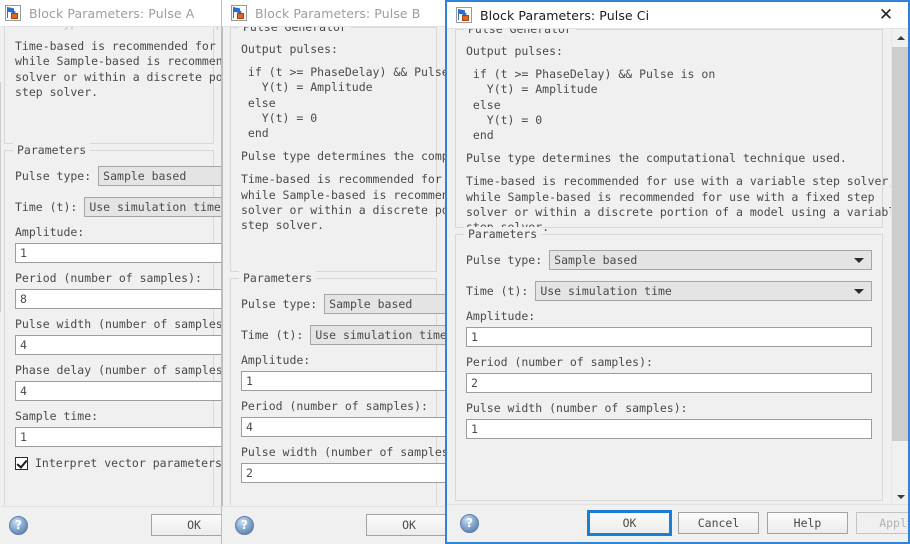 Image resolution: width=910 pixels, height=544 pixels. Describe the element at coordinates (900, 37) in the screenshot. I see `scroll-up-icon` at that location.